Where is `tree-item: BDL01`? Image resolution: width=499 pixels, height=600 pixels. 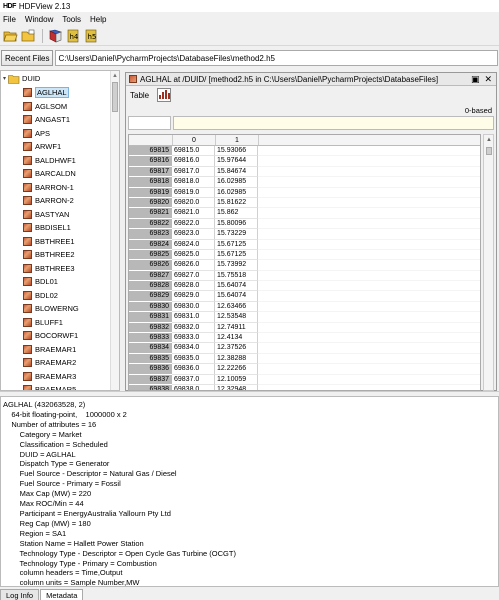 tree-item: BDL01 is located at coordinates (40, 281).